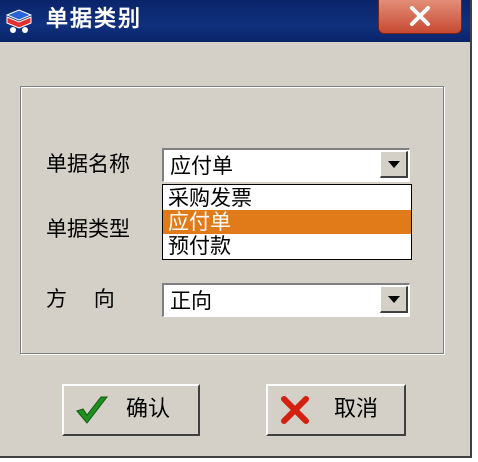 Image resolution: width=478 pixels, height=462 pixels. I want to click on dropdown-option-selected: 应付单, so click(287, 222).